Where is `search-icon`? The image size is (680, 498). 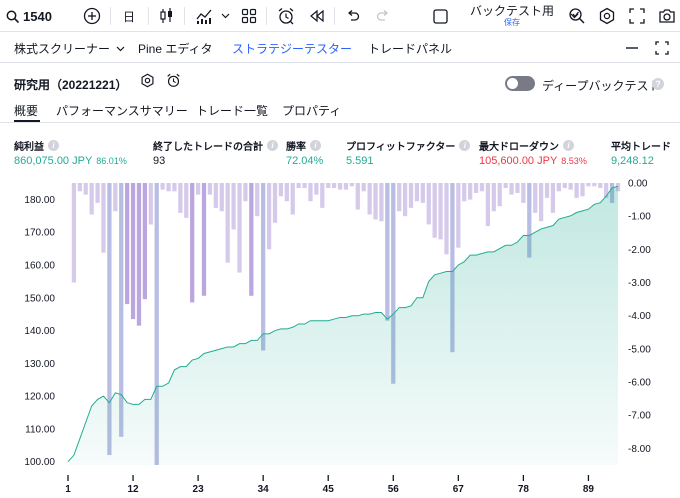
search-icon is located at coordinates (12, 16).